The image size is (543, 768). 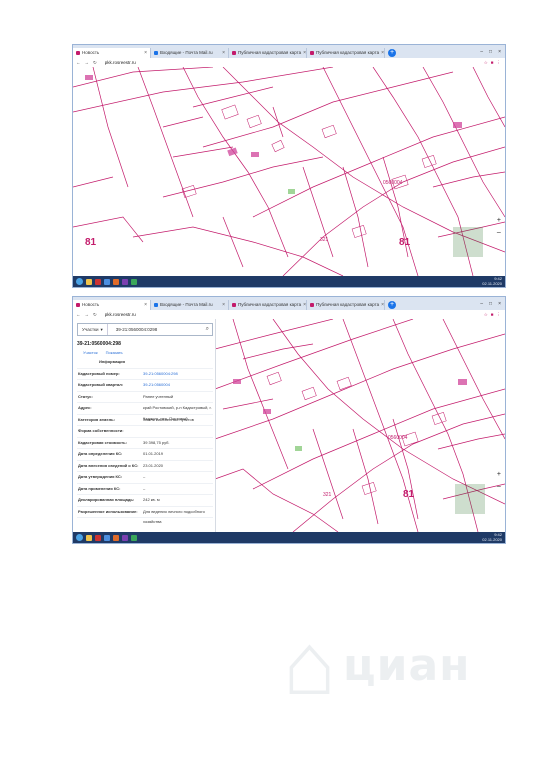 What do you see at coordinates (178, 374) in the screenshot?
I see `info-value: 39-21:0560004:298` at bounding box center [178, 374].